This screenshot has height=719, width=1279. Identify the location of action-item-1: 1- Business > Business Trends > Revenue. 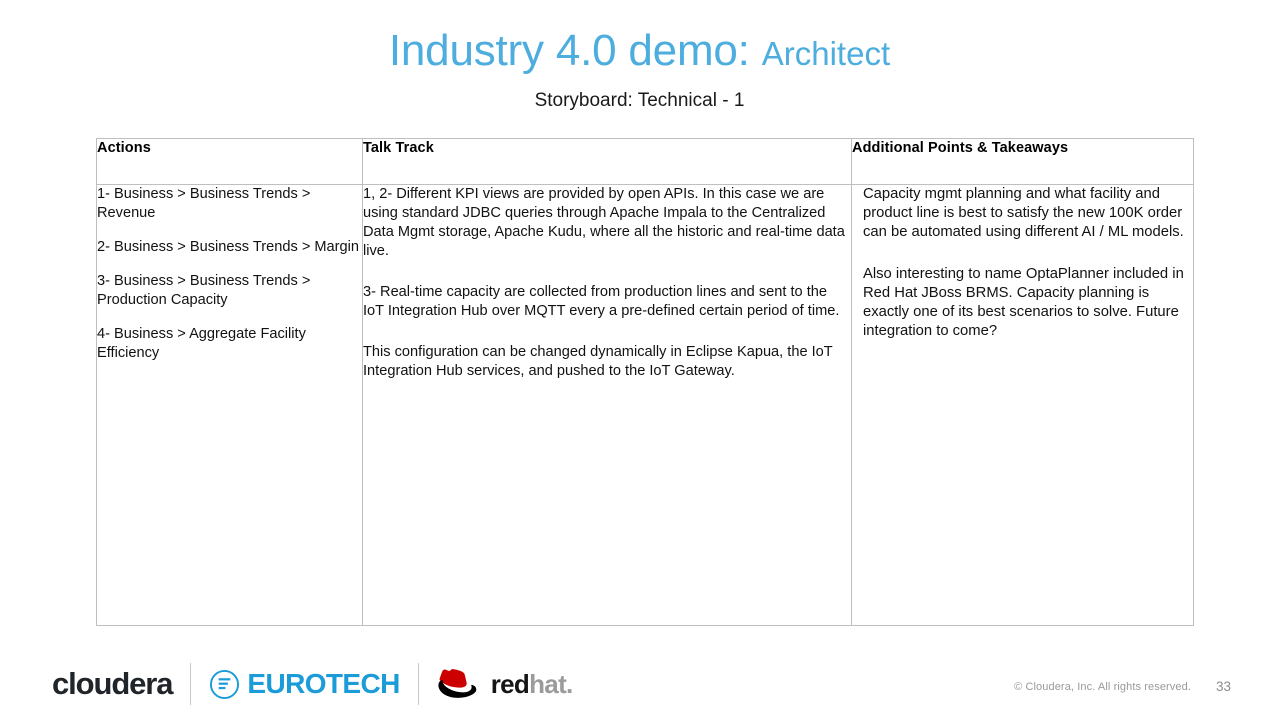
(204, 203).